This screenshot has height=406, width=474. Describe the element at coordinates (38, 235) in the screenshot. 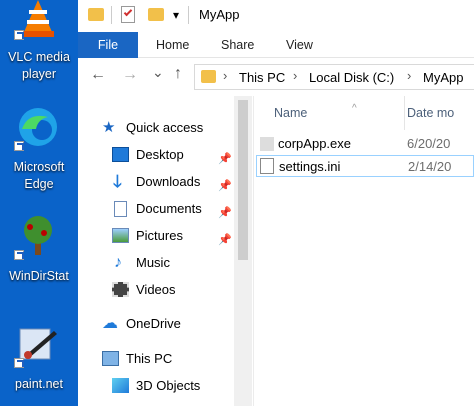

I see `windirstat-icon` at that location.